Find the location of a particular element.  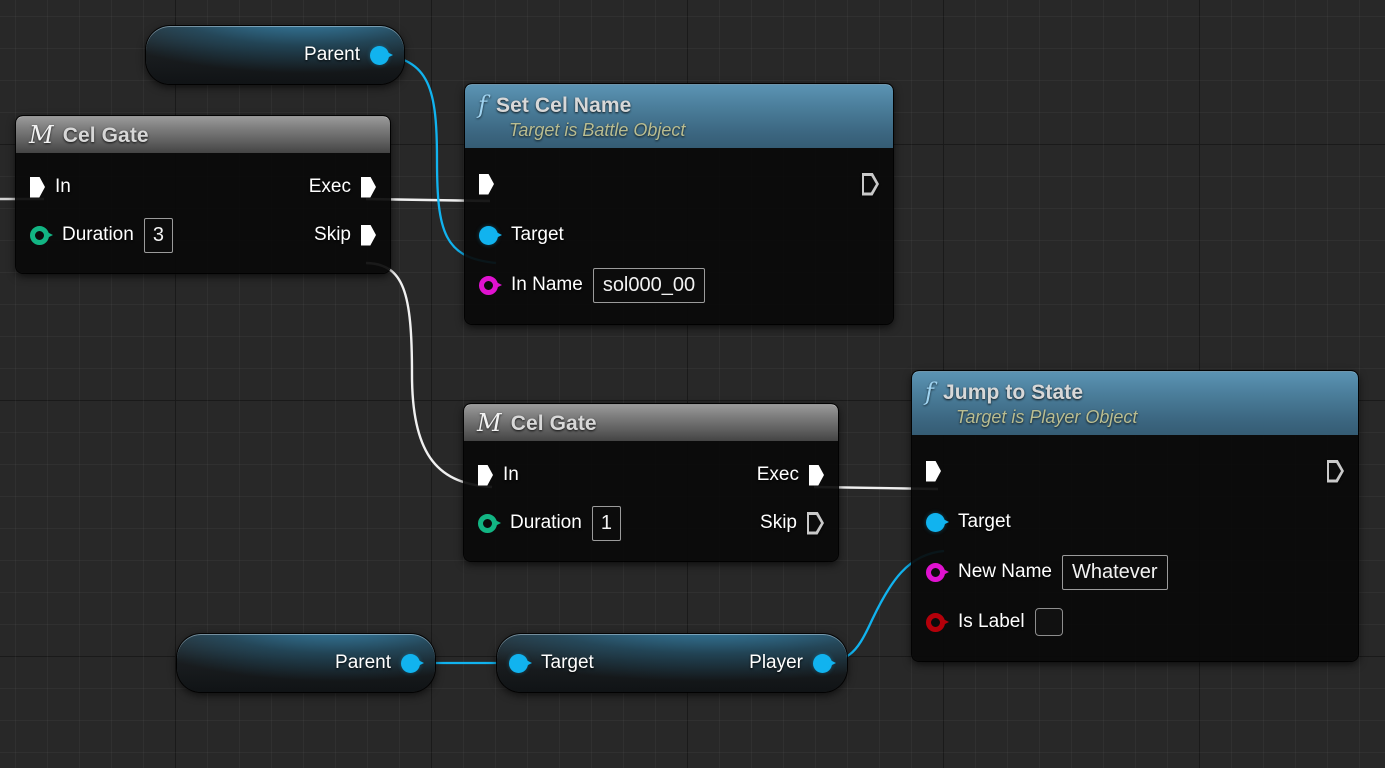

node-header: f Jump to State Target is Player Object is located at coordinates (1135, 403).